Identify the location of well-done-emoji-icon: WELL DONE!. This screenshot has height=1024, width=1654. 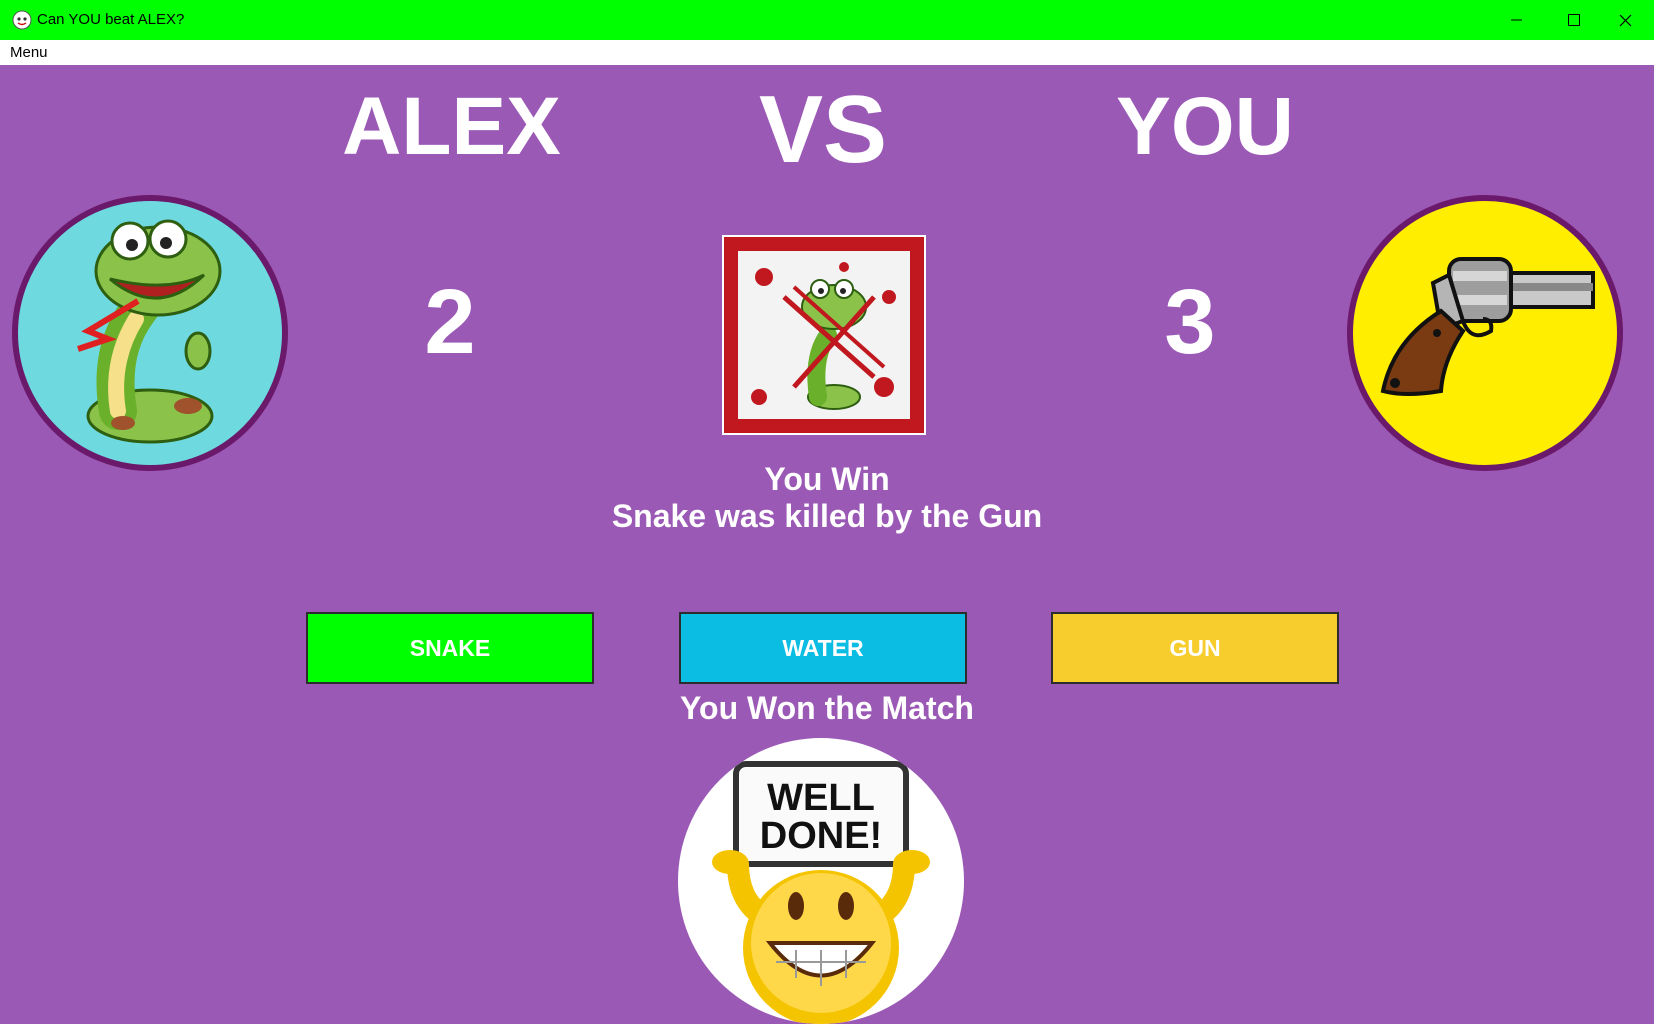
(821, 892).